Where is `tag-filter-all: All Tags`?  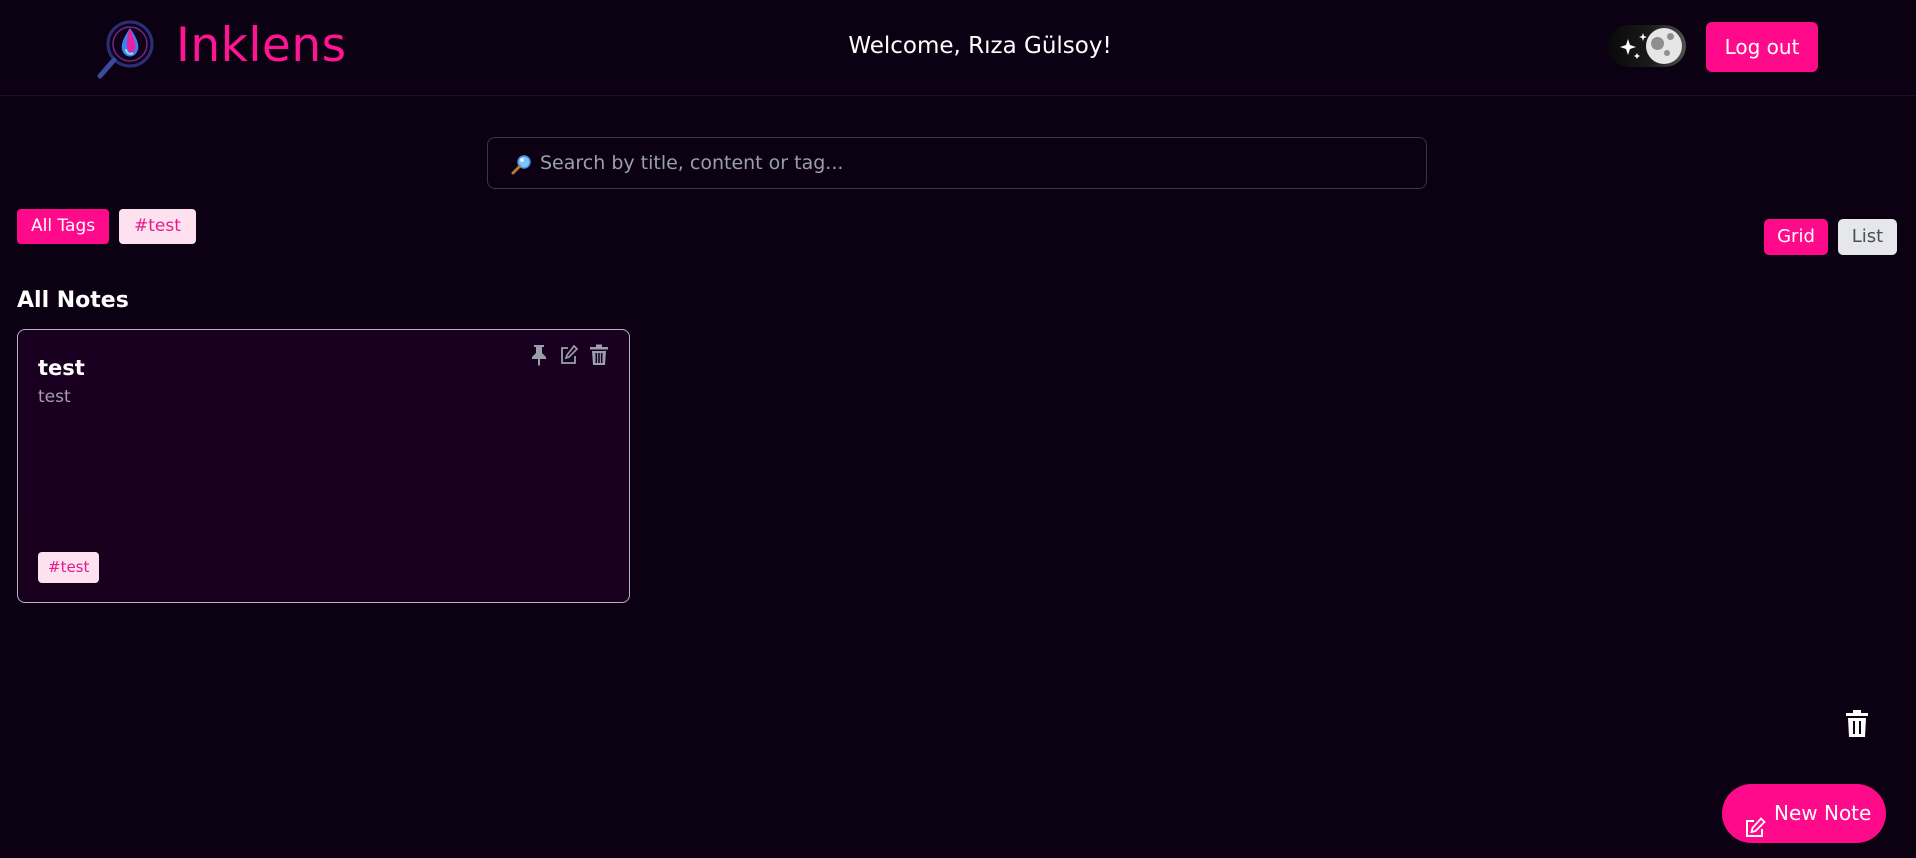 tag-filter-all: All Tags is located at coordinates (63, 226).